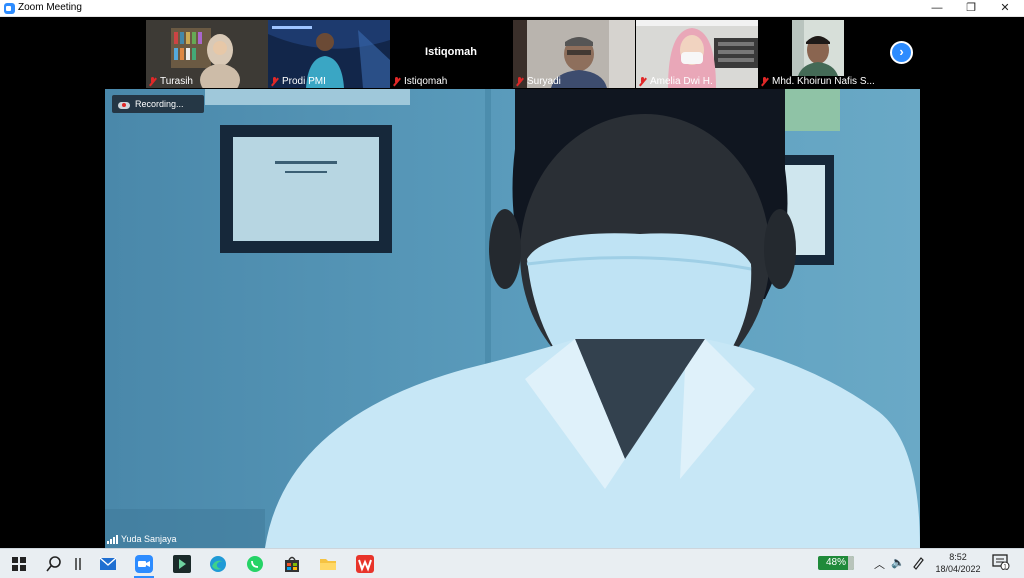 The width and height of the screenshot is (1024, 578). I want to click on mail-icon, so click(108, 564).